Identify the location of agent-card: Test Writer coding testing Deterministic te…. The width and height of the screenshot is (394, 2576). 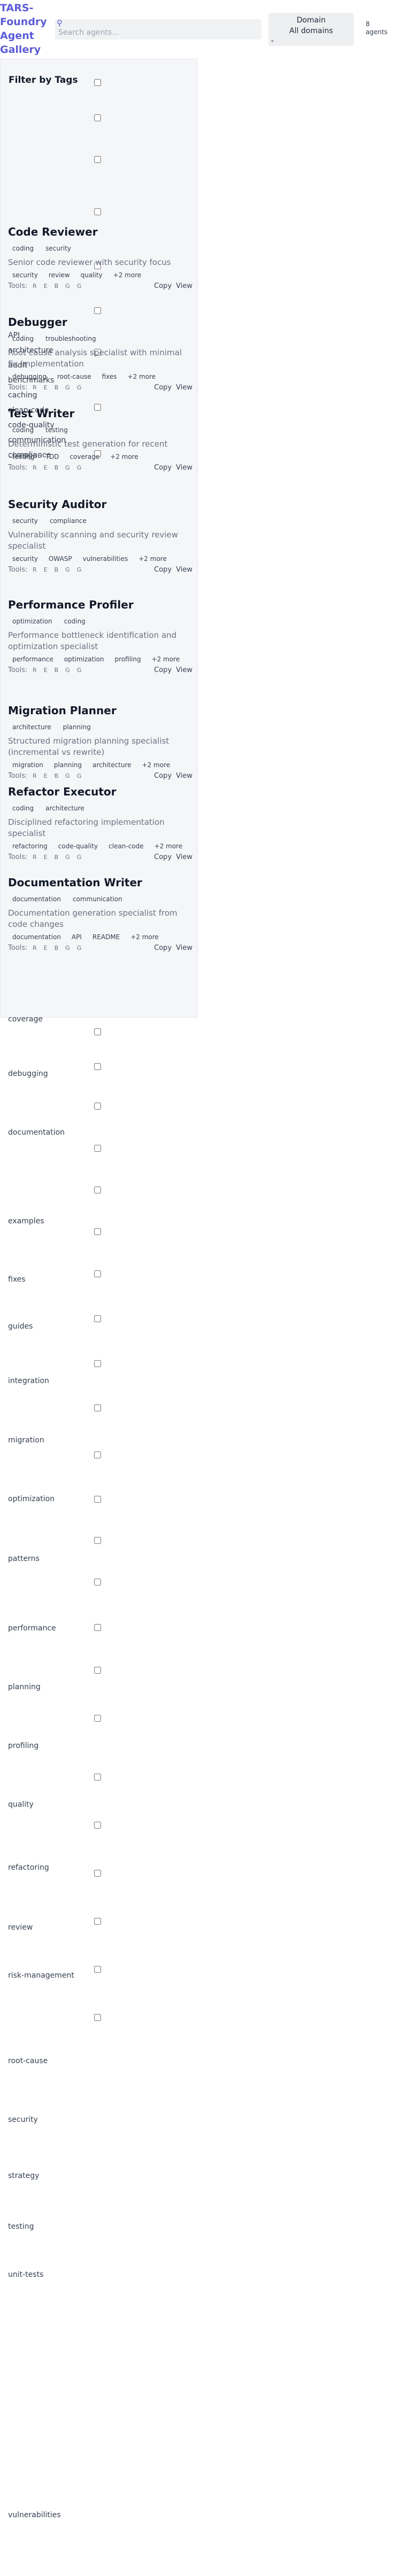
(100, 447).